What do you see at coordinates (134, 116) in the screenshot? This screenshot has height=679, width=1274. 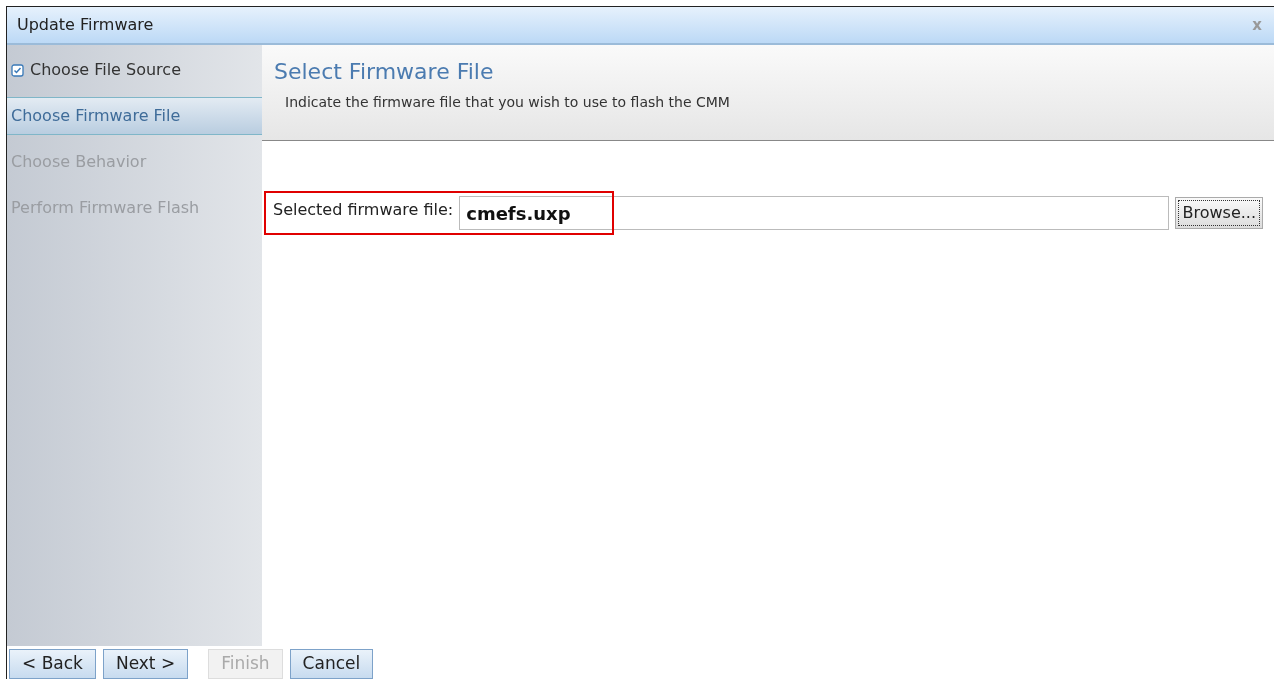 I see `wizard-step: Choose Firmware File` at bounding box center [134, 116].